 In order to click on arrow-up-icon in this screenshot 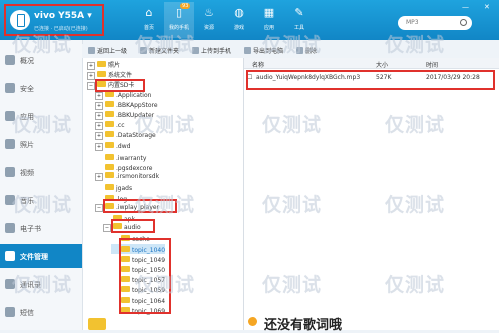, I will do `click(91, 50)`.